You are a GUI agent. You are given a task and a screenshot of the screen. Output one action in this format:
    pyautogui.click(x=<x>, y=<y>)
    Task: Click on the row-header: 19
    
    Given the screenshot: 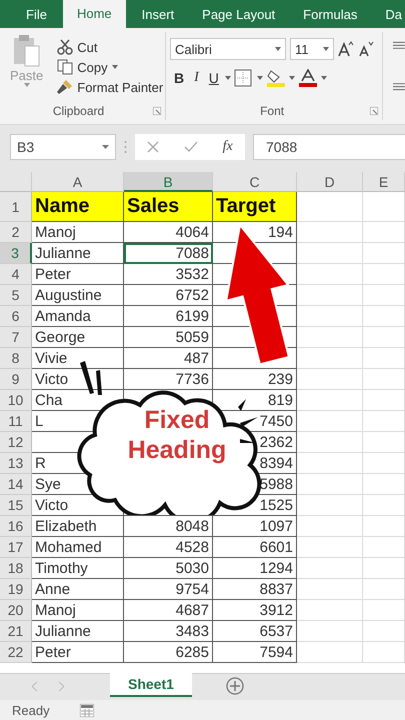 What is the action you would take?
    pyautogui.click(x=16, y=589)
    